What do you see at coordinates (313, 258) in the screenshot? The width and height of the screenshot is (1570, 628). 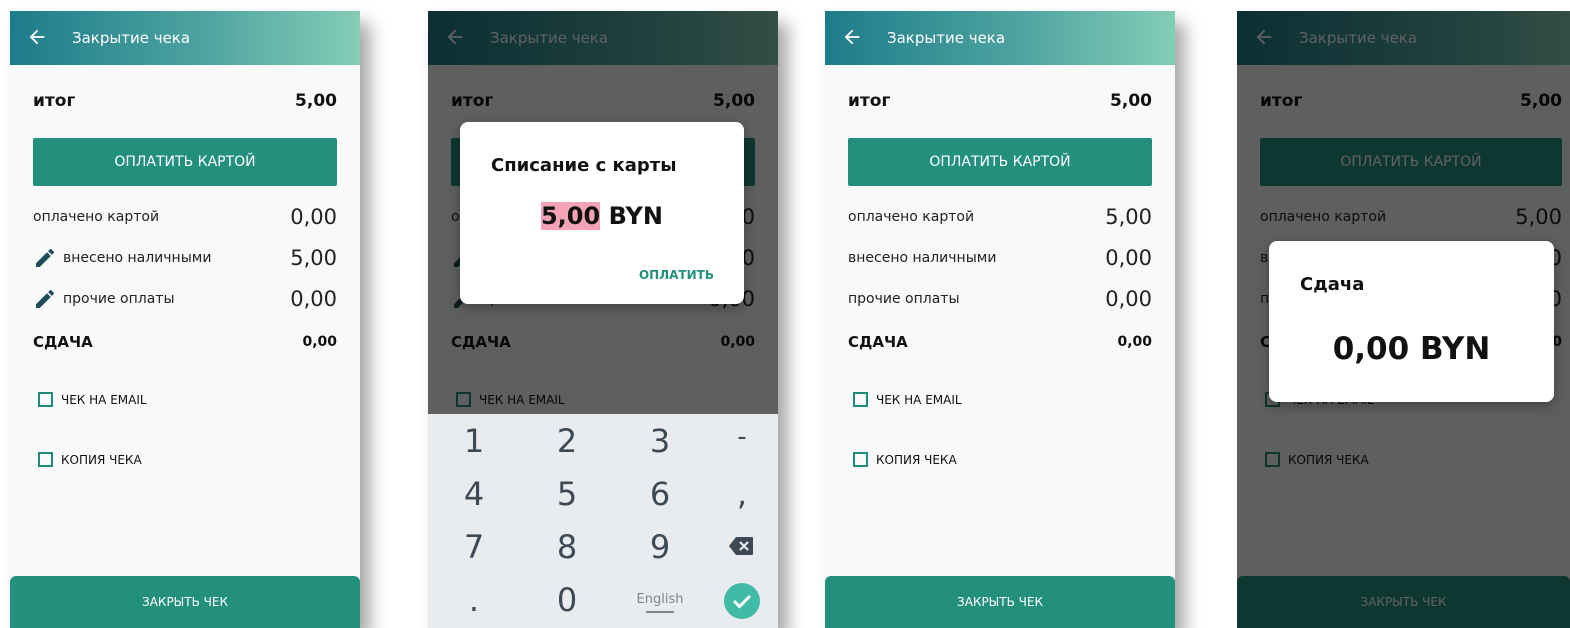 I see `cash-value: 5,00` at bounding box center [313, 258].